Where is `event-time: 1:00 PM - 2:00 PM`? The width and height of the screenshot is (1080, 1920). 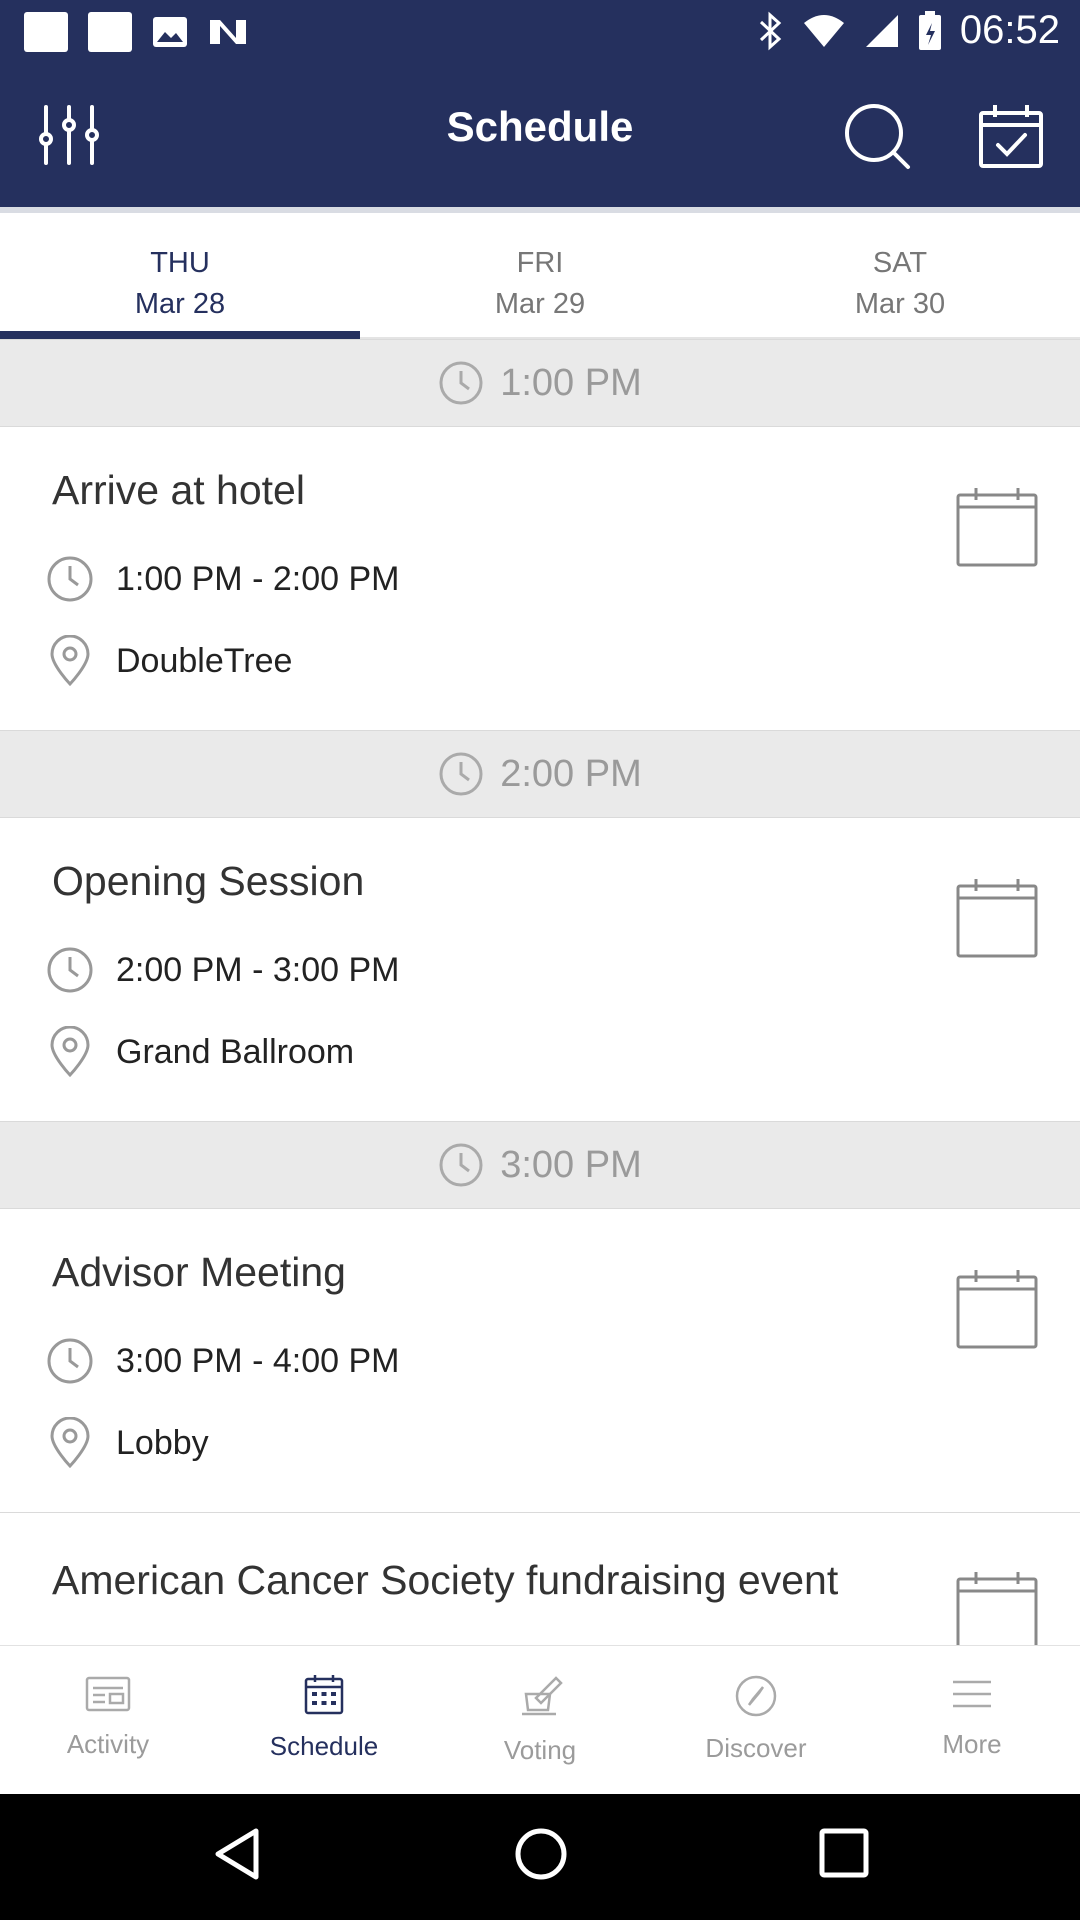
event-time: 1:00 PM - 2:00 PM is located at coordinates (258, 578).